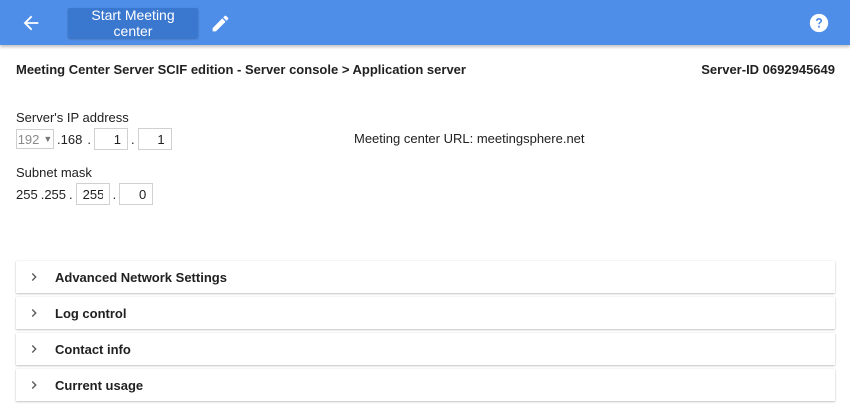  What do you see at coordinates (92, 194) in the screenshot?
I see `subnet-octet3-input` at bounding box center [92, 194].